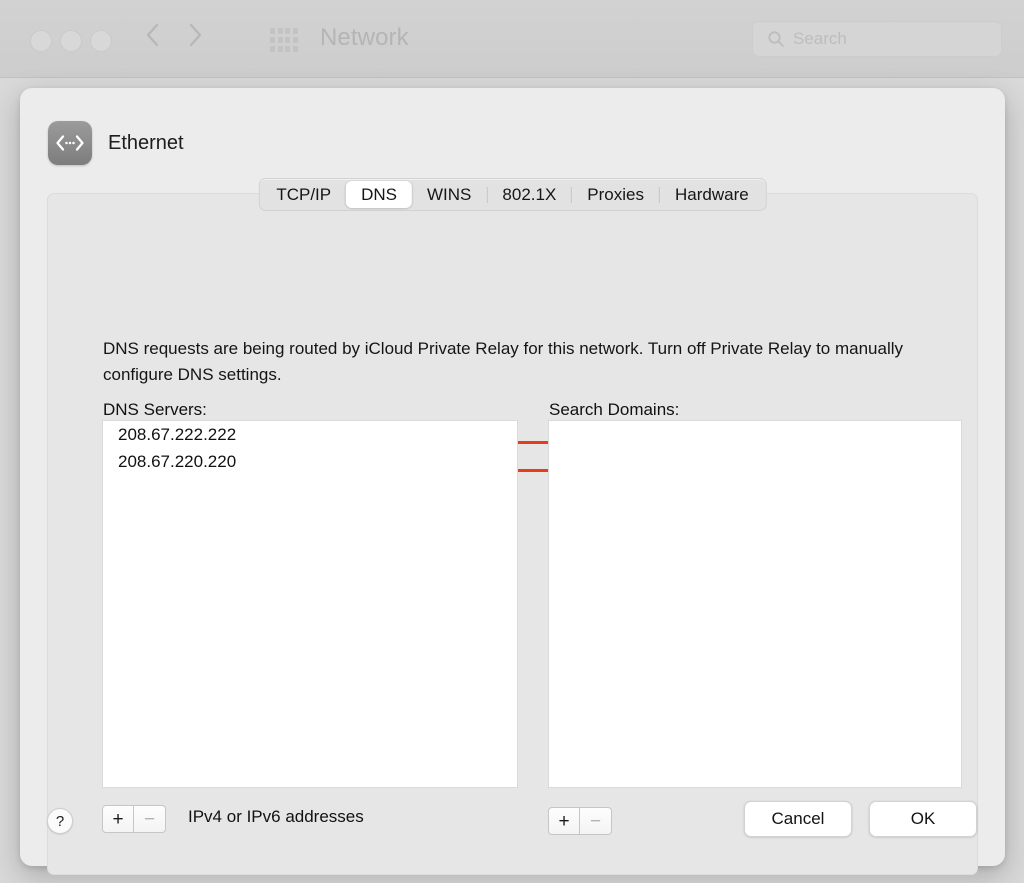 The image size is (1024, 883). I want to click on list-item: 208.67.220.220, so click(310, 461).